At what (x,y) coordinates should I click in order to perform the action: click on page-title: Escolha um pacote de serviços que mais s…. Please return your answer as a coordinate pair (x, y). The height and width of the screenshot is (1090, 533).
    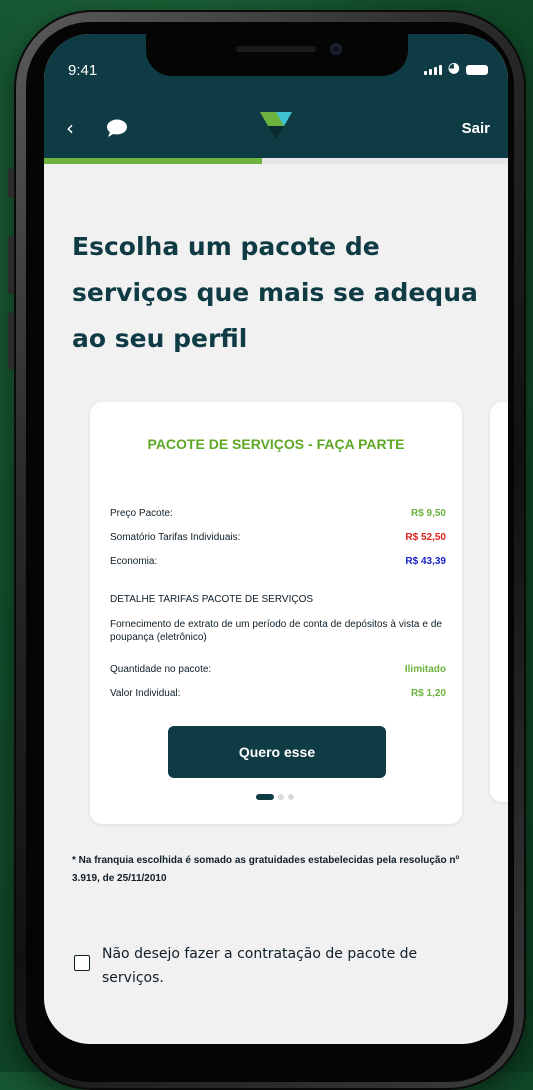
    Looking at the image, I should click on (275, 292).